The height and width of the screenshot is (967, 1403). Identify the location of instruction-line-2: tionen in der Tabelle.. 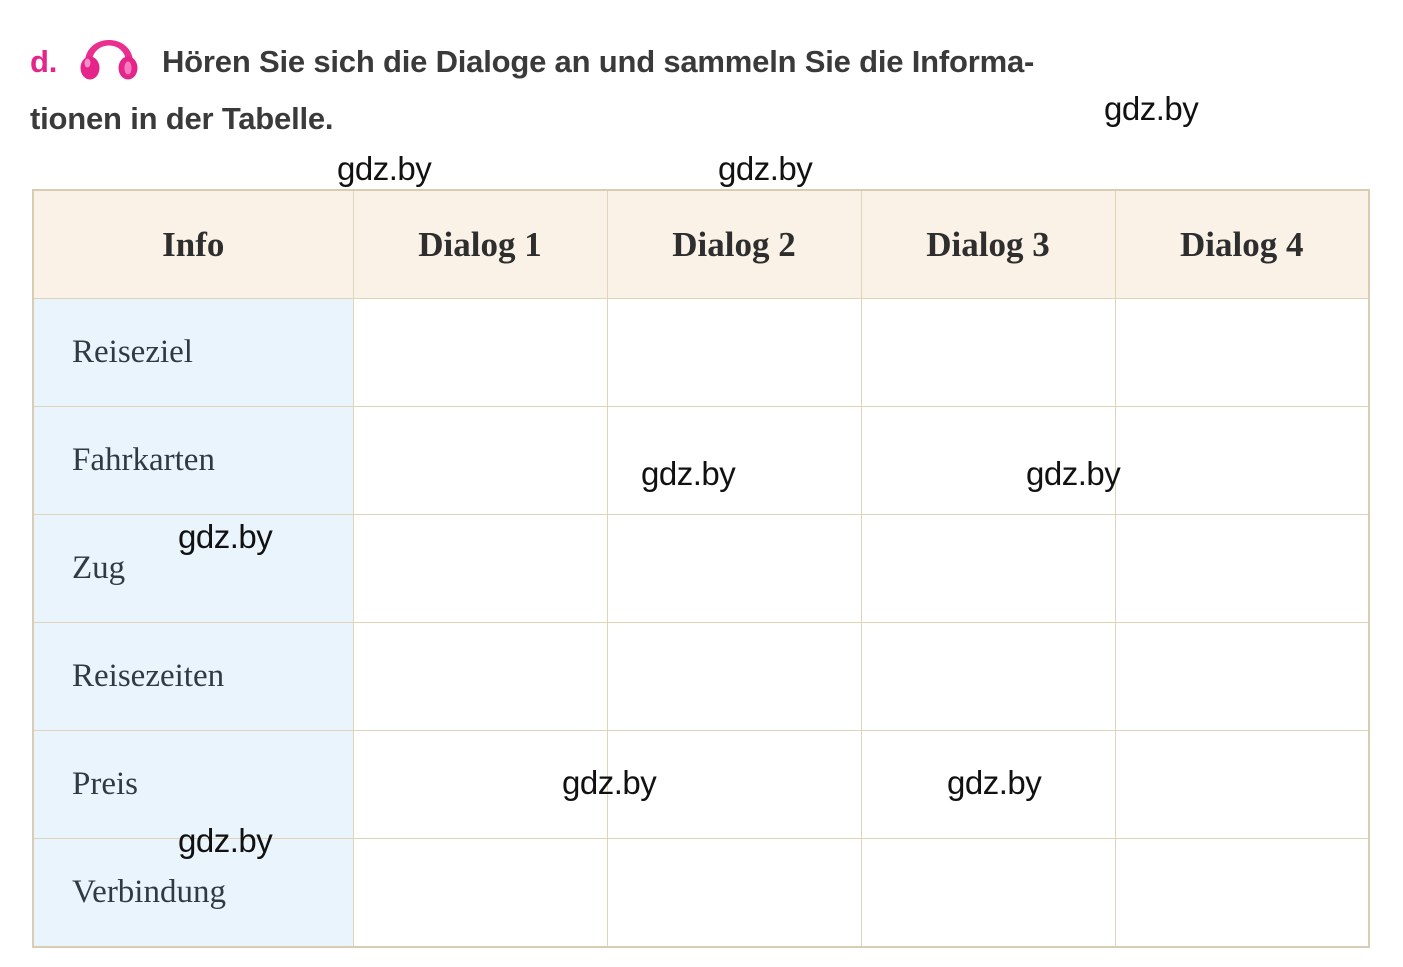
(182, 118).